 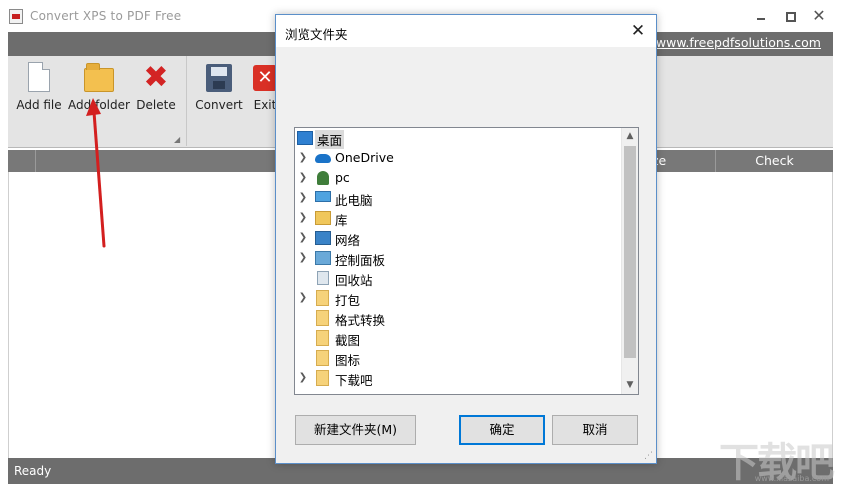 What do you see at coordinates (96, 173) in the screenshot?
I see `annotation-arrow-icon` at bounding box center [96, 173].